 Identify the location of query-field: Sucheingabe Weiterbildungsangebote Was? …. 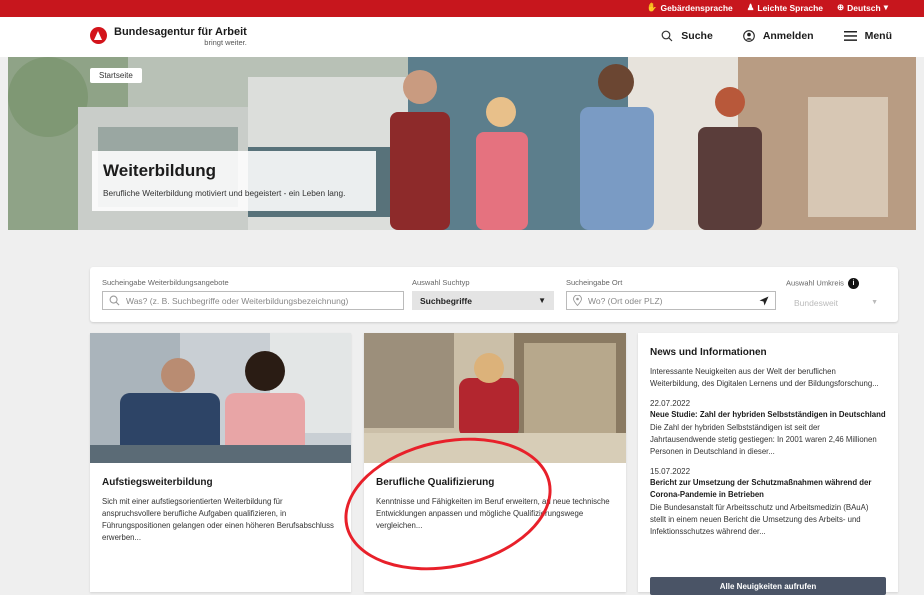
(253, 294).